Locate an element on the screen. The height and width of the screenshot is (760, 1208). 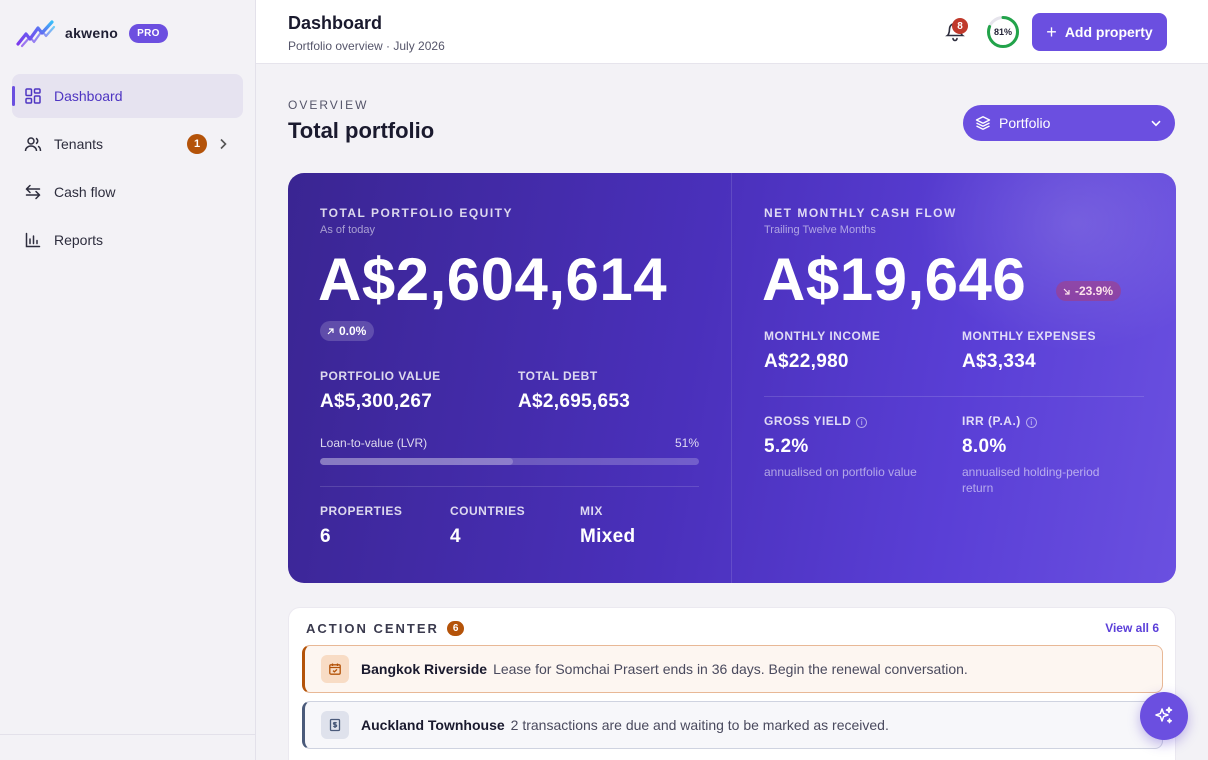
sidebar-item-reports: Reports is located at coordinates (127, 240).